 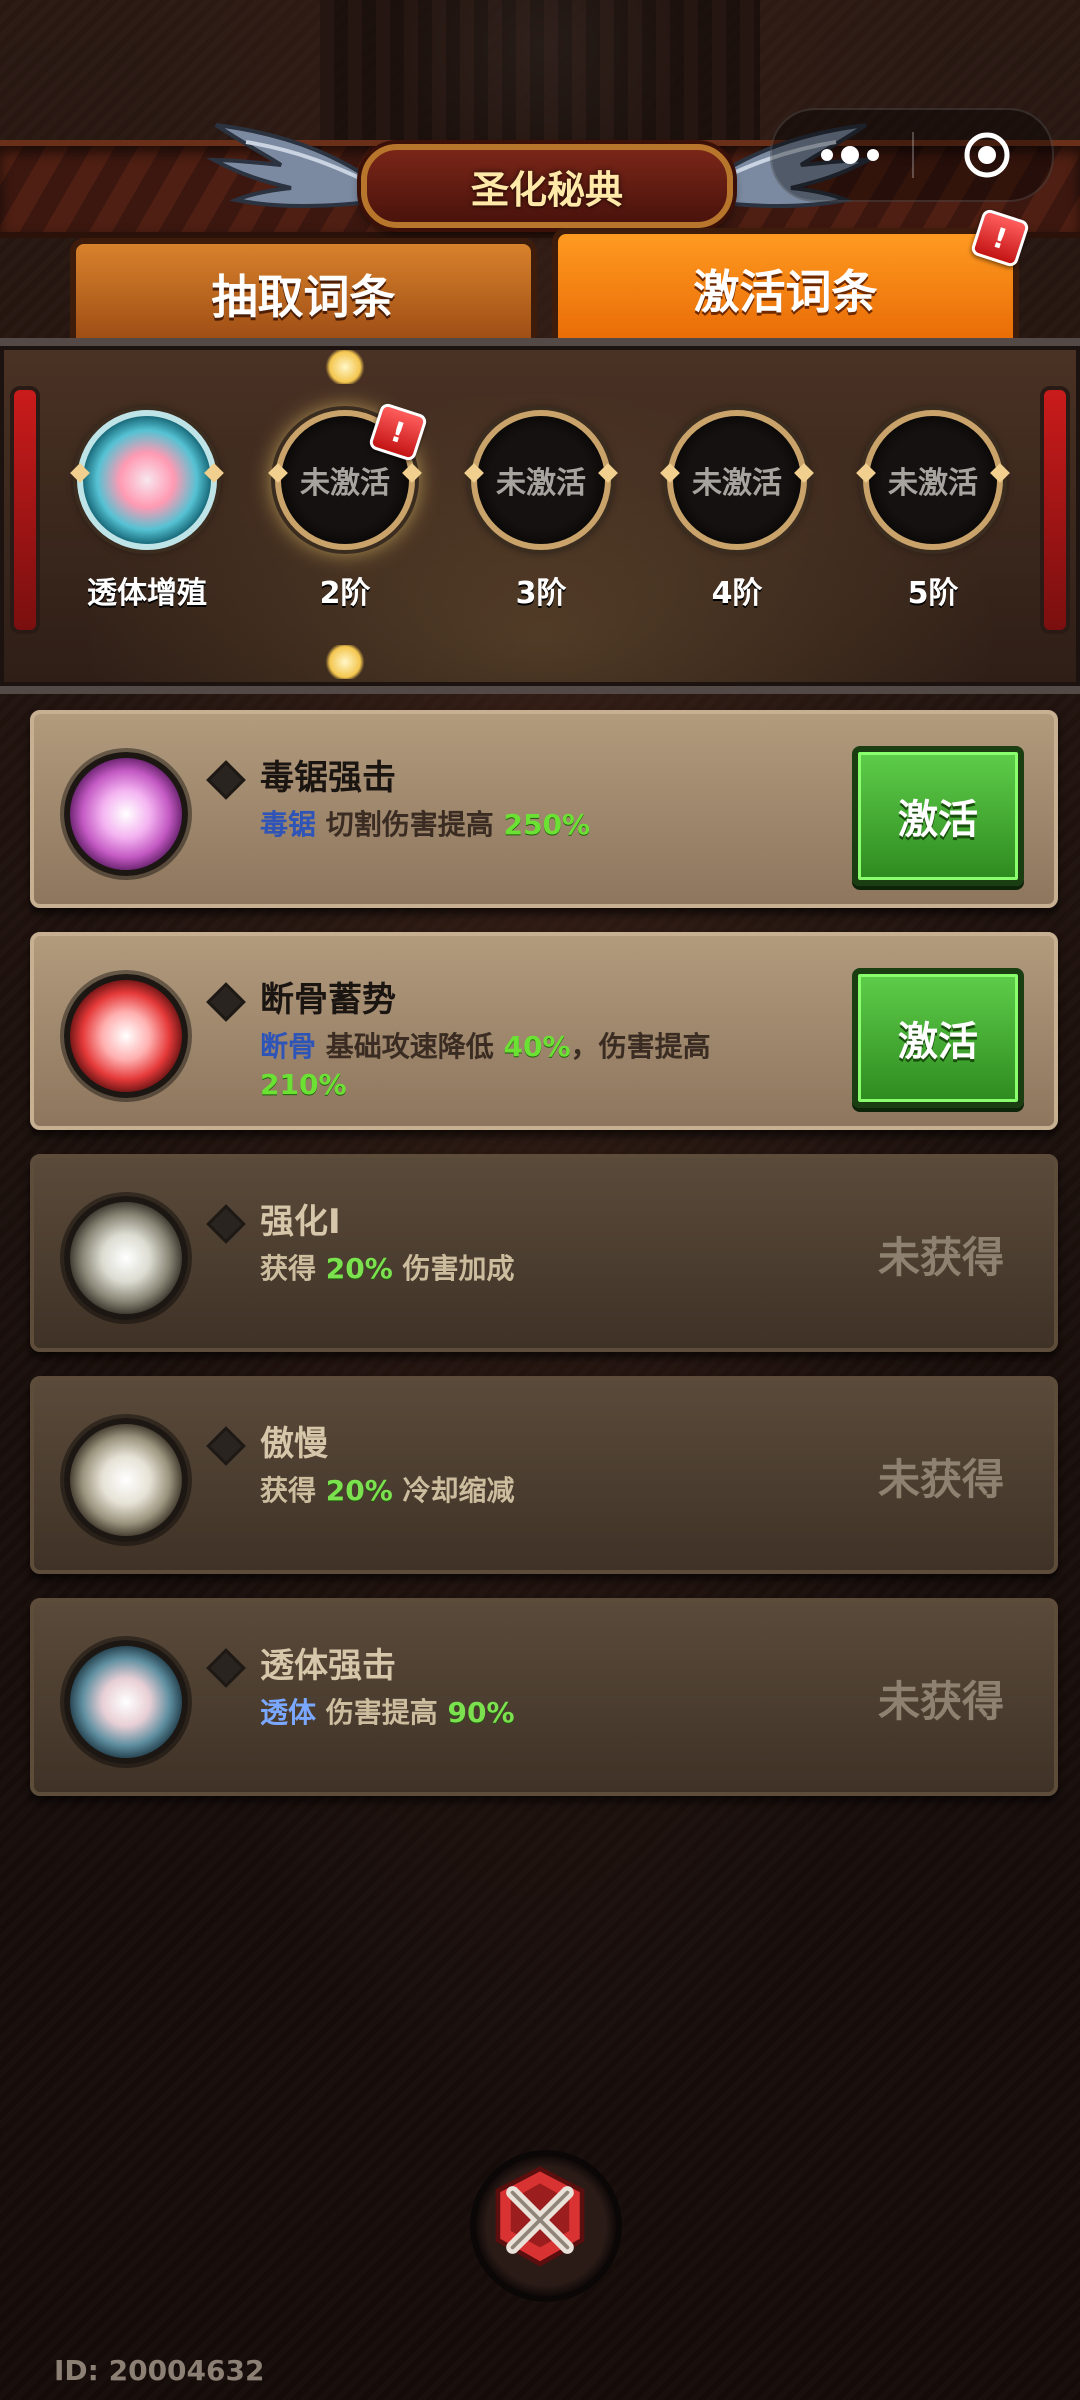 I want to click on tier-label: 2阶, so click(x=345, y=593).